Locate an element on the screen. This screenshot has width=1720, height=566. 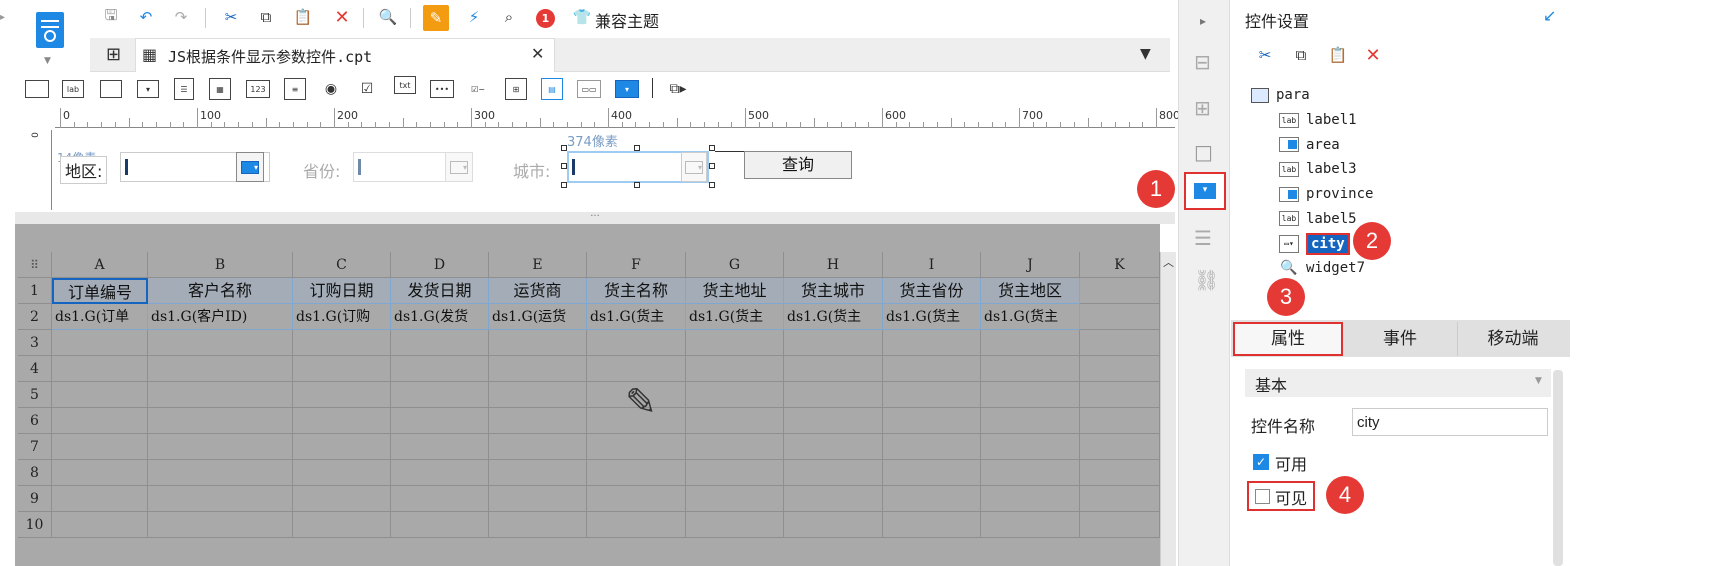
expand-panel-icon: ▸ is located at coordinates (1203, 21).